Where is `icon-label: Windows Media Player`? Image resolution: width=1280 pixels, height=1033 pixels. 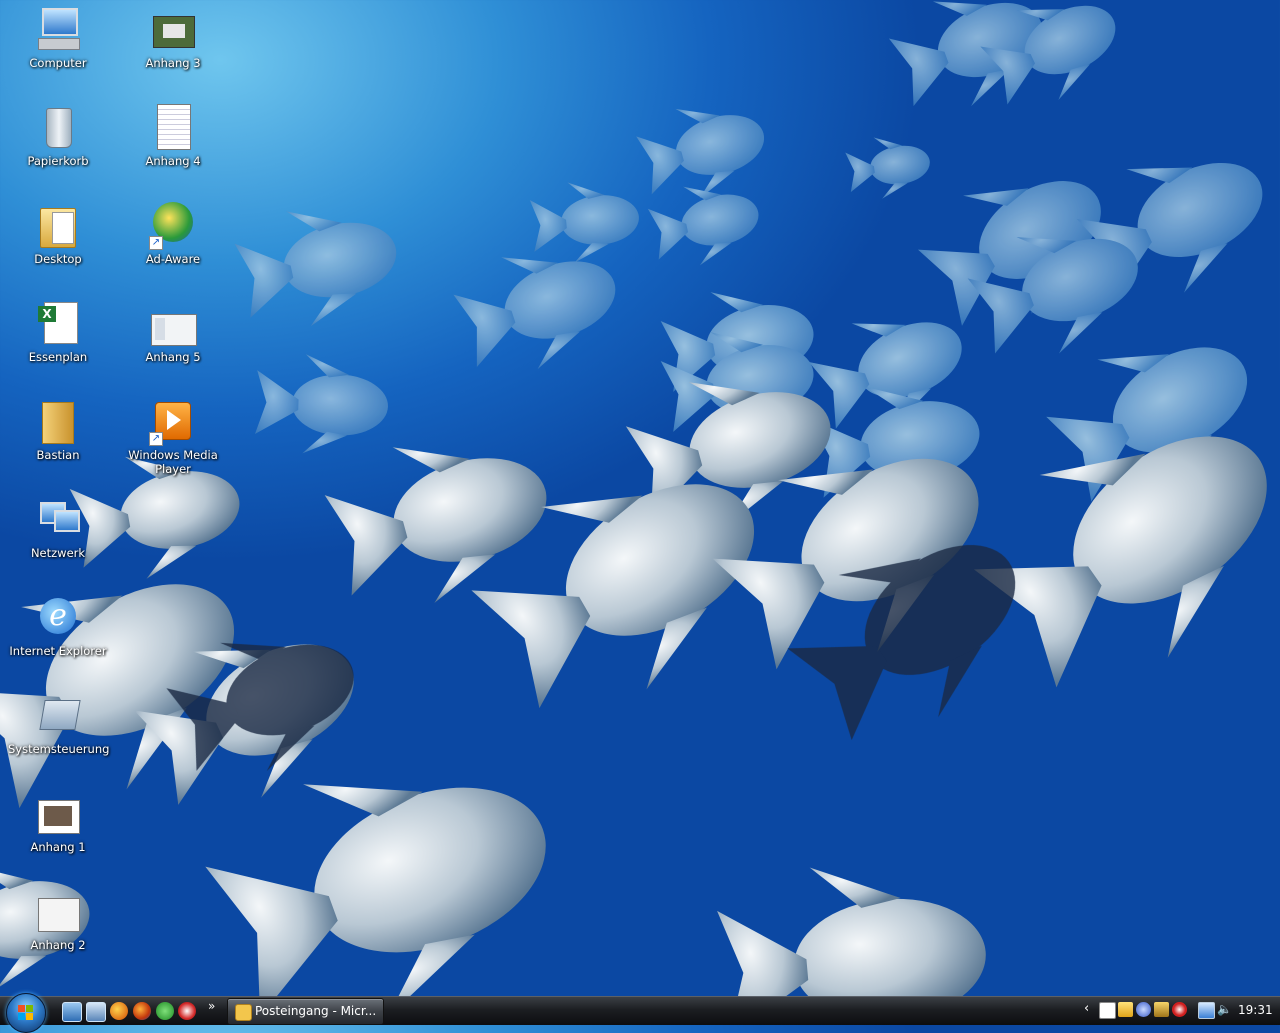 icon-label: Windows Media Player is located at coordinates (173, 462).